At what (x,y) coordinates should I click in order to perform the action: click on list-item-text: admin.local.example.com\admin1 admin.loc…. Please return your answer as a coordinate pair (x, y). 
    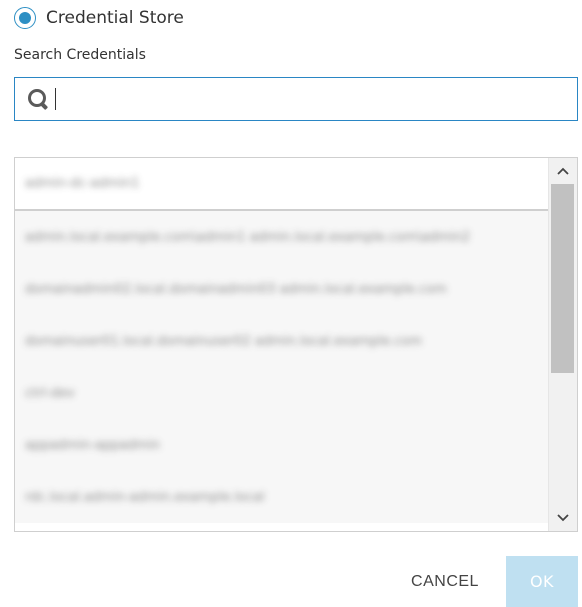
    Looking at the image, I should click on (248, 237).